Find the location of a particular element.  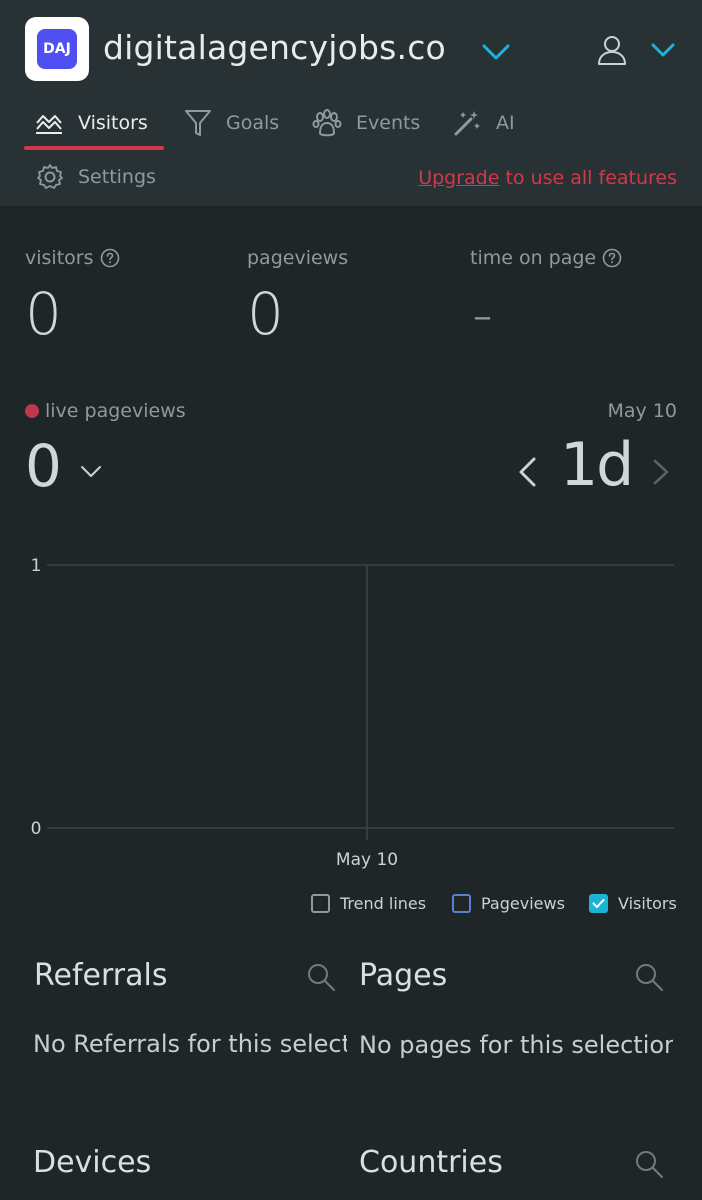

pages-search-icon is located at coordinates (649, 977).